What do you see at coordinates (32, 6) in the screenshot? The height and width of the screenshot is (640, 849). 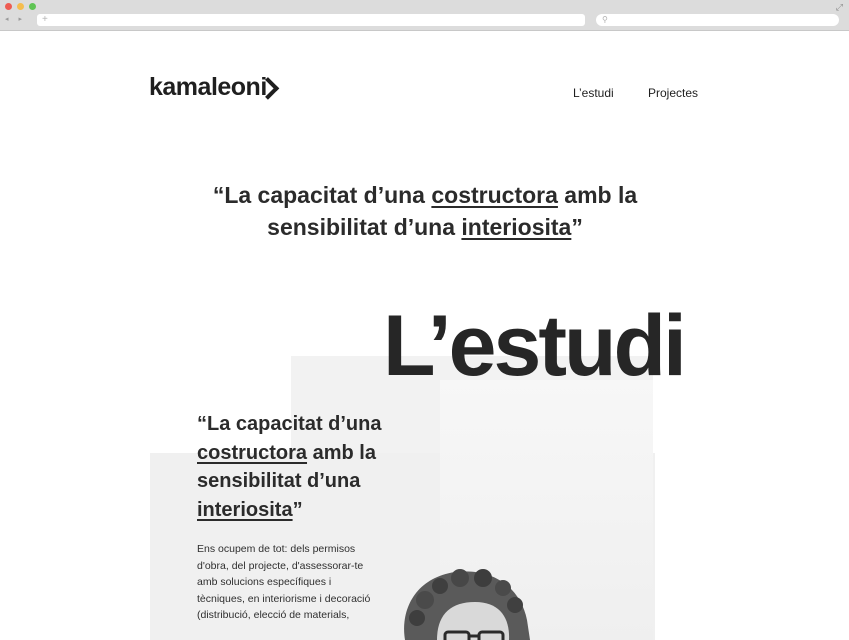 I see `maximize-window-button` at bounding box center [32, 6].